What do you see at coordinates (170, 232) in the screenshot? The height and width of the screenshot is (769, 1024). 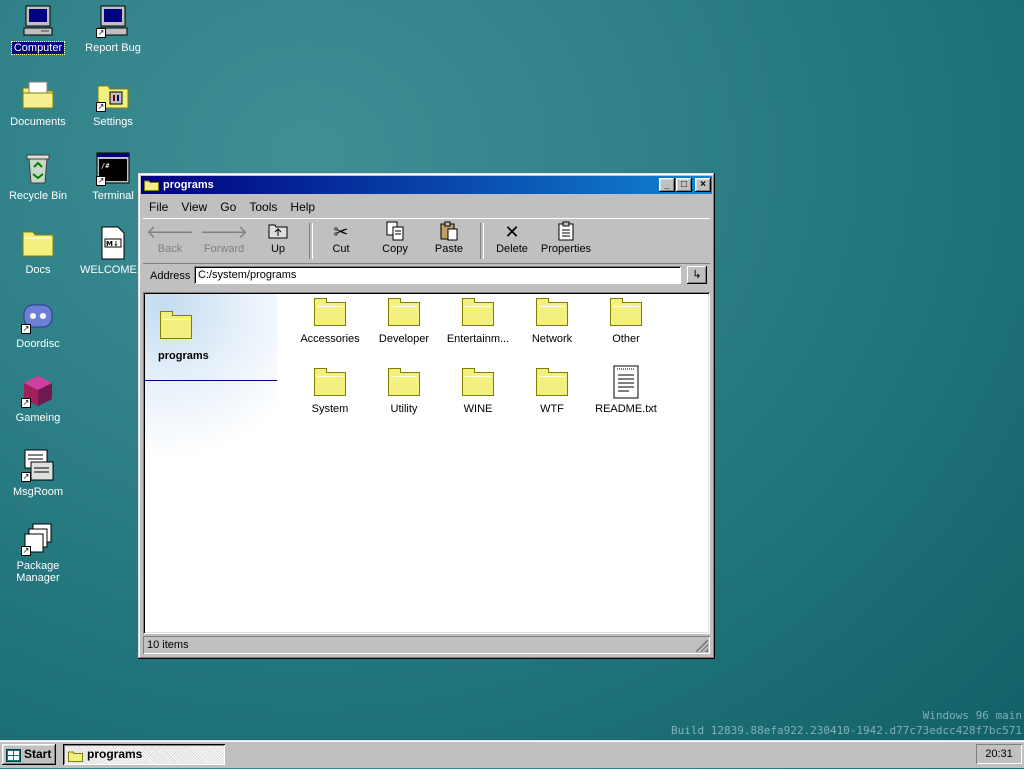 I see `back-arrow-icon: 🡐` at bounding box center [170, 232].